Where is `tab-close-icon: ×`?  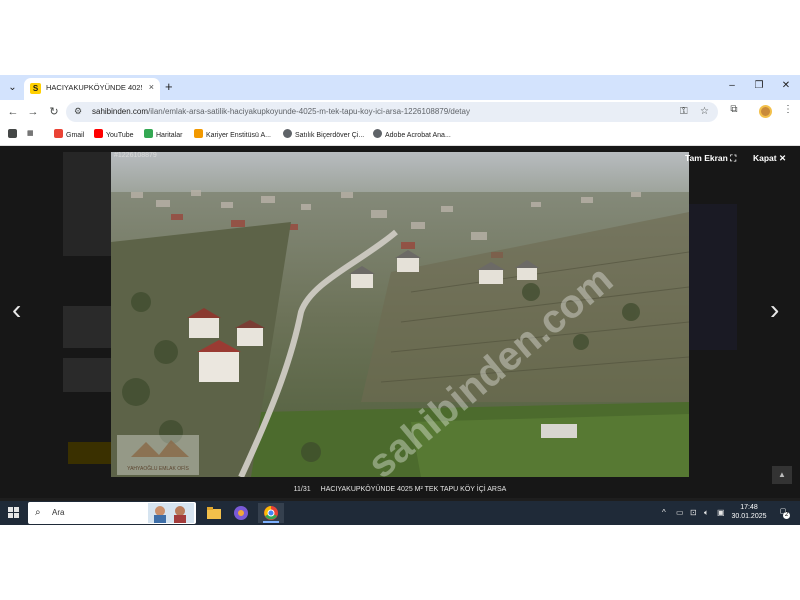 tab-close-icon: × is located at coordinates (151, 87).